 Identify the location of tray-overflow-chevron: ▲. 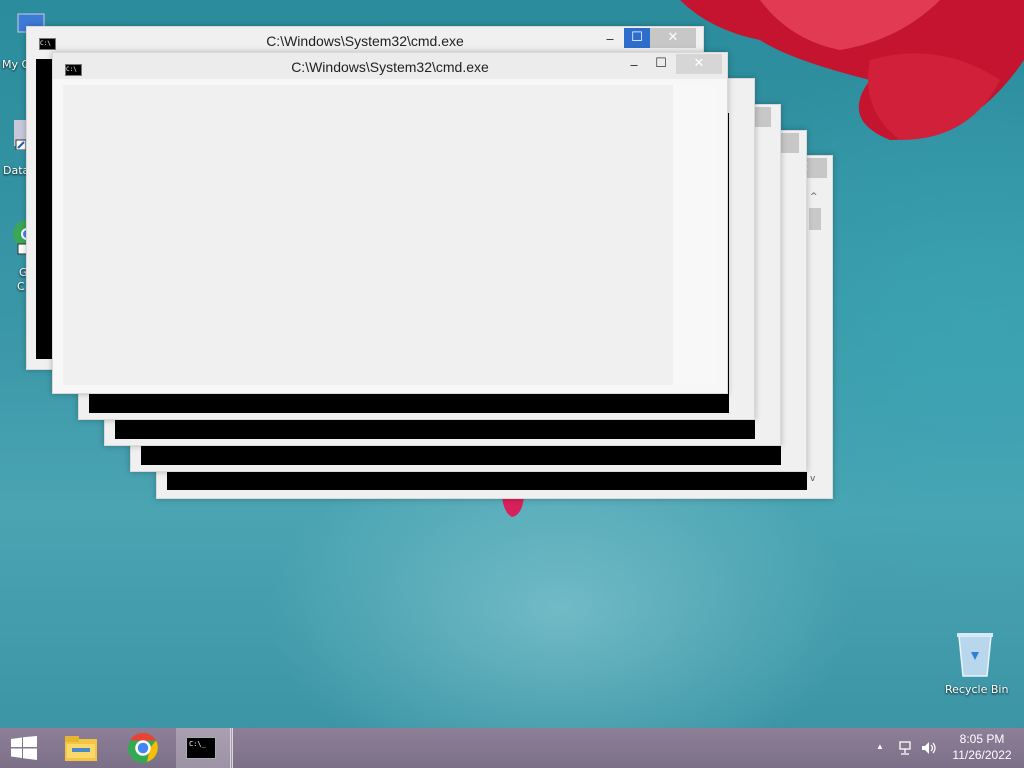
(880, 746).